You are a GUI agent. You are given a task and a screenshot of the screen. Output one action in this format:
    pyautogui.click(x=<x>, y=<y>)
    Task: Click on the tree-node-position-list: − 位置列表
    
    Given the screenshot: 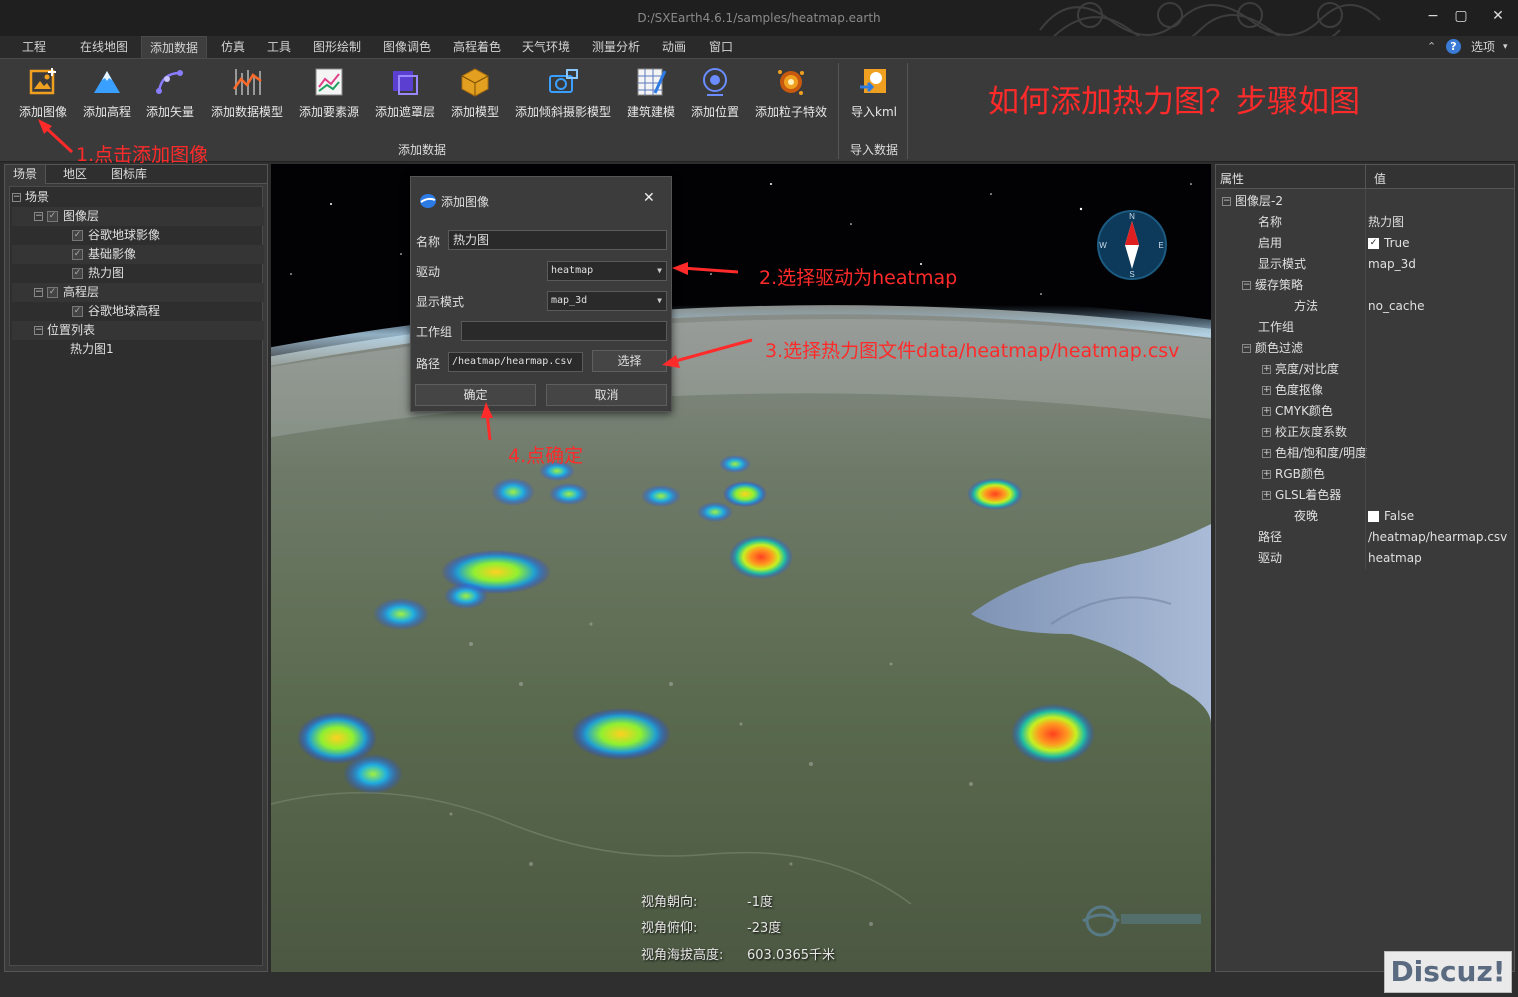 What is the action you would take?
    pyautogui.click(x=138, y=330)
    